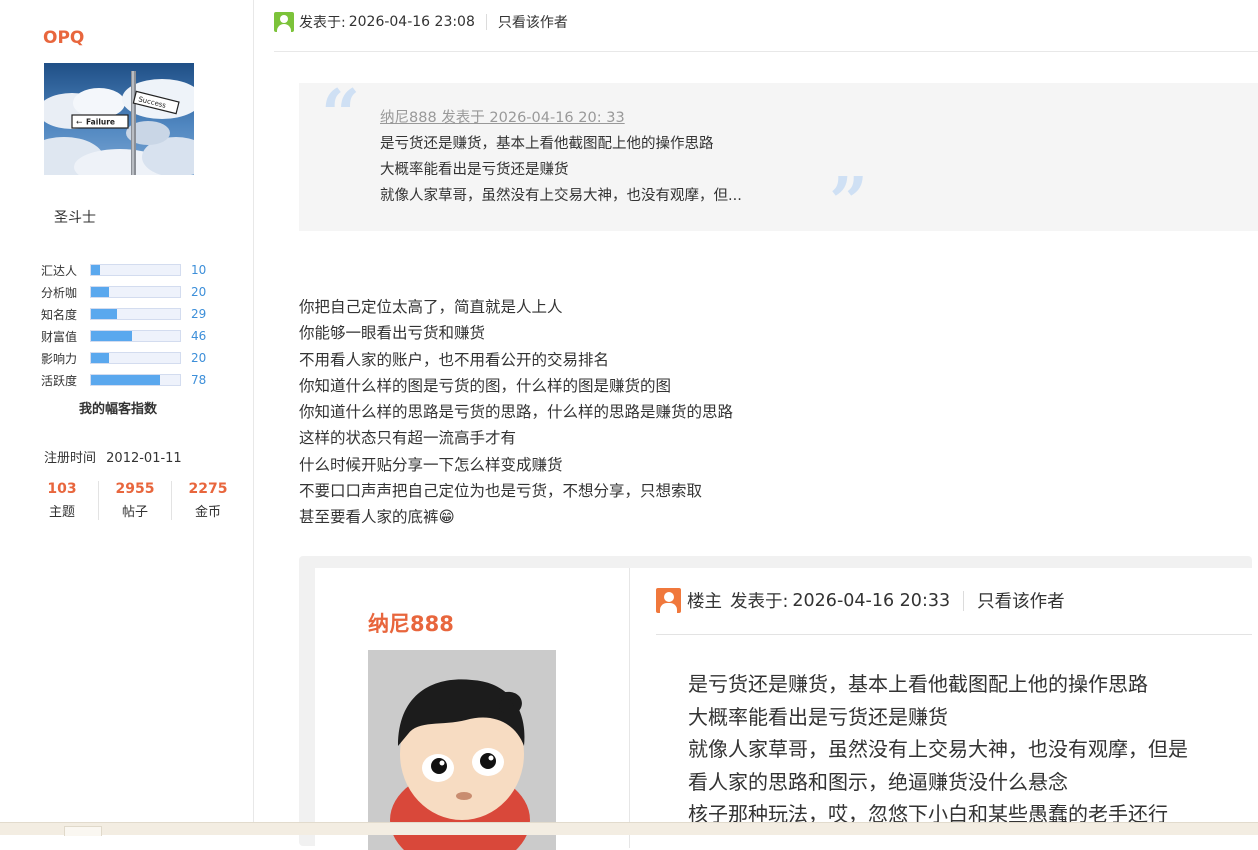  I want to click on stats-title: 我的幅客指数, so click(118, 409).